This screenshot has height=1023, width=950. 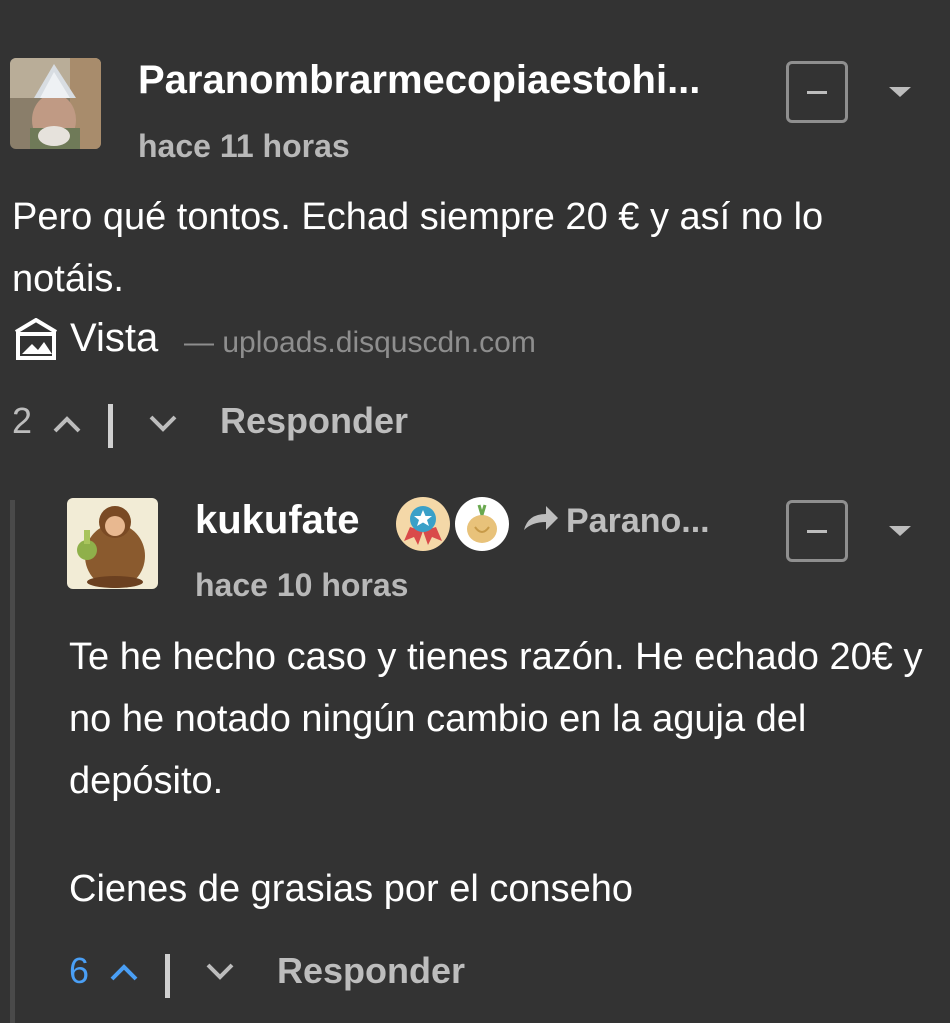 I want to click on onion-badge-icon, so click(x=482, y=524).